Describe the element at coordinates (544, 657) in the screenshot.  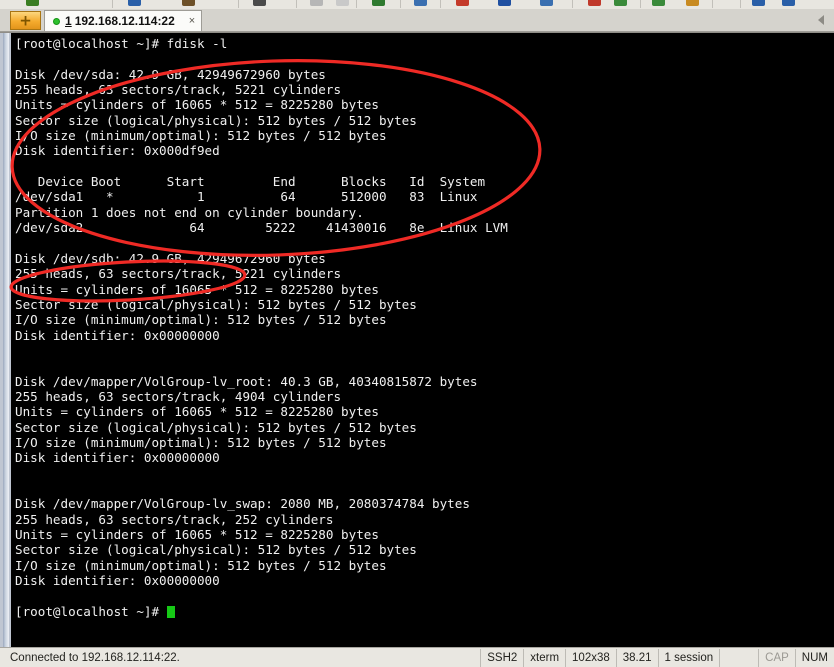
I see `status-emulation: xterm` at that location.